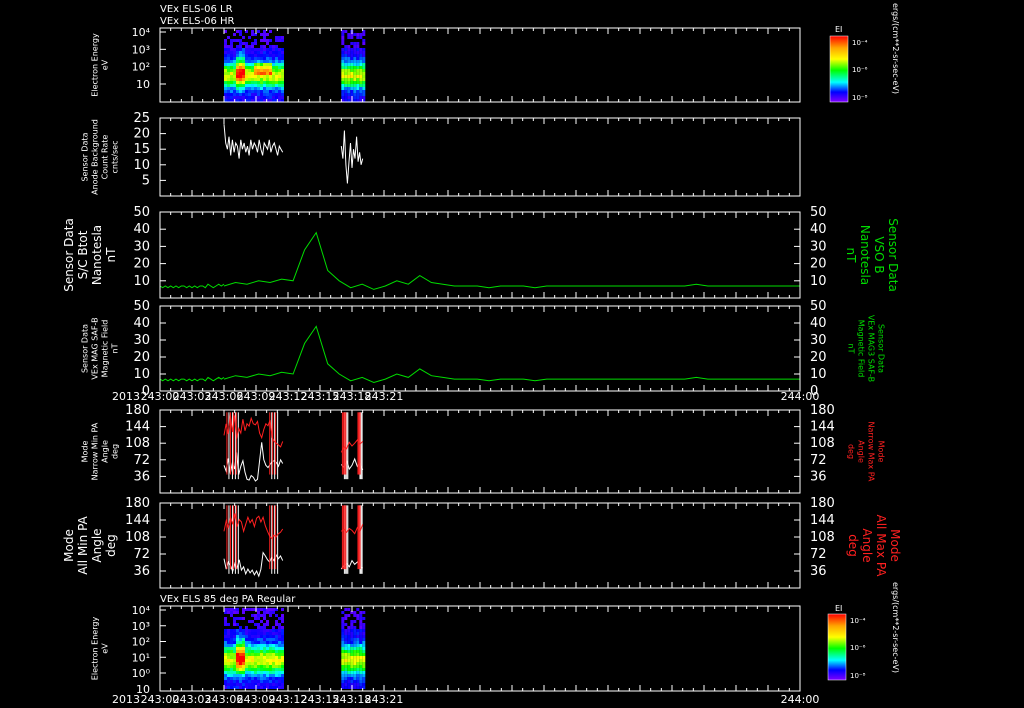 The height and width of the screenshot is (708, 1024). Describe the element at coordinates (105, 451) in the screenshot. I see `y-axis-label-line: Angle` at that location.